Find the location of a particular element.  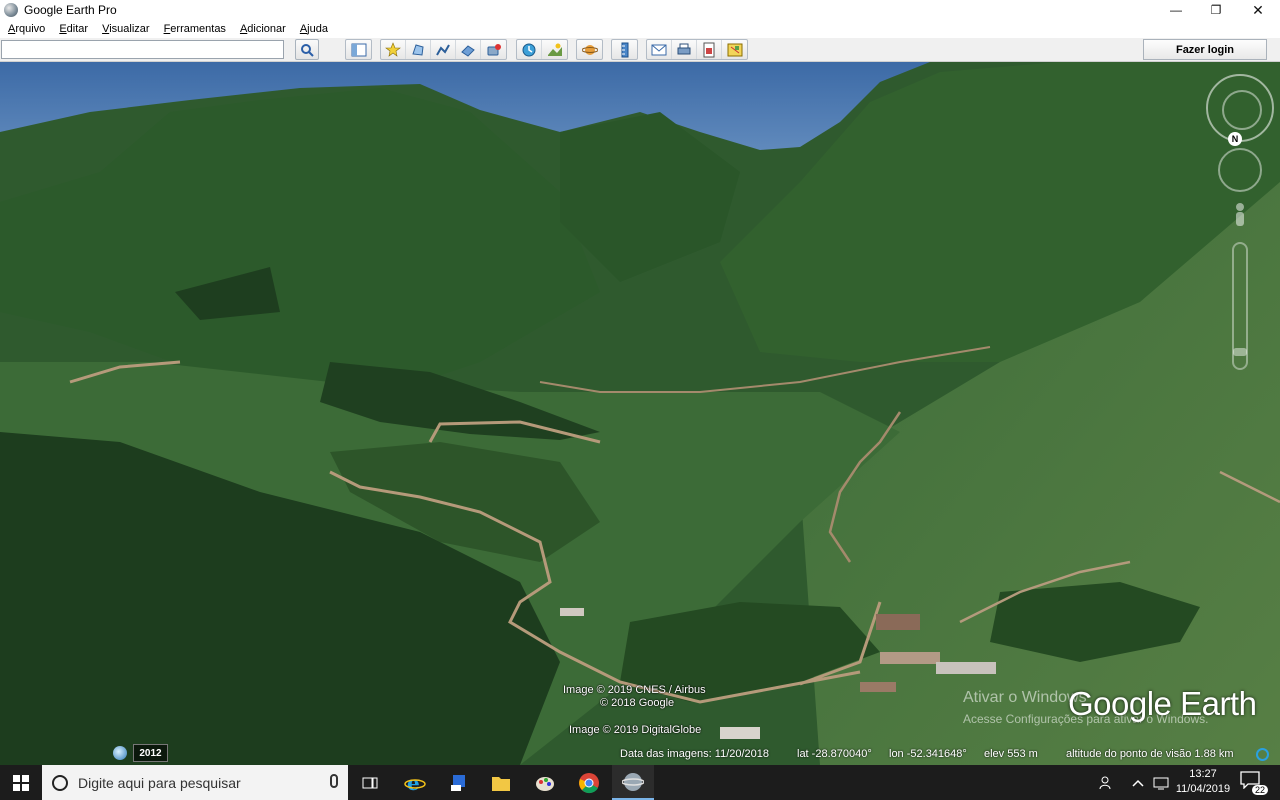

task-view-icon is located at coordinates (370, 782).